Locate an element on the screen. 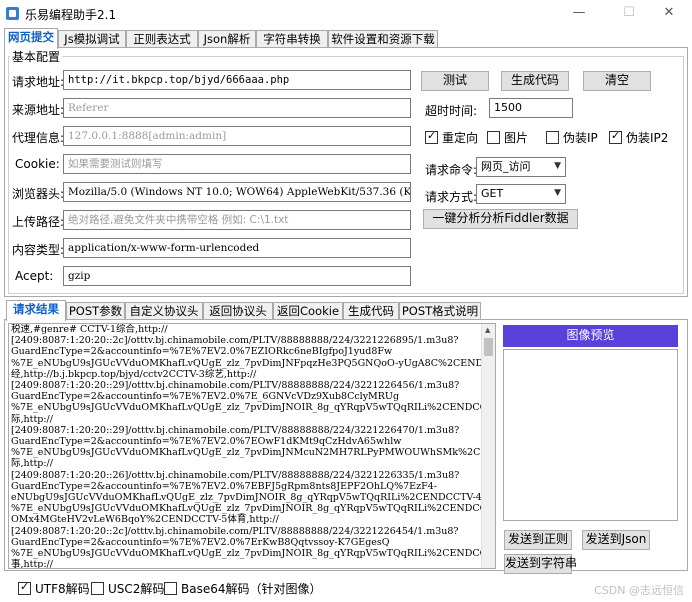 Image resolution: width=692 pixels, height=602 pixels. tab-generated-code: 生成代码 is located at coordinates (371, 311).